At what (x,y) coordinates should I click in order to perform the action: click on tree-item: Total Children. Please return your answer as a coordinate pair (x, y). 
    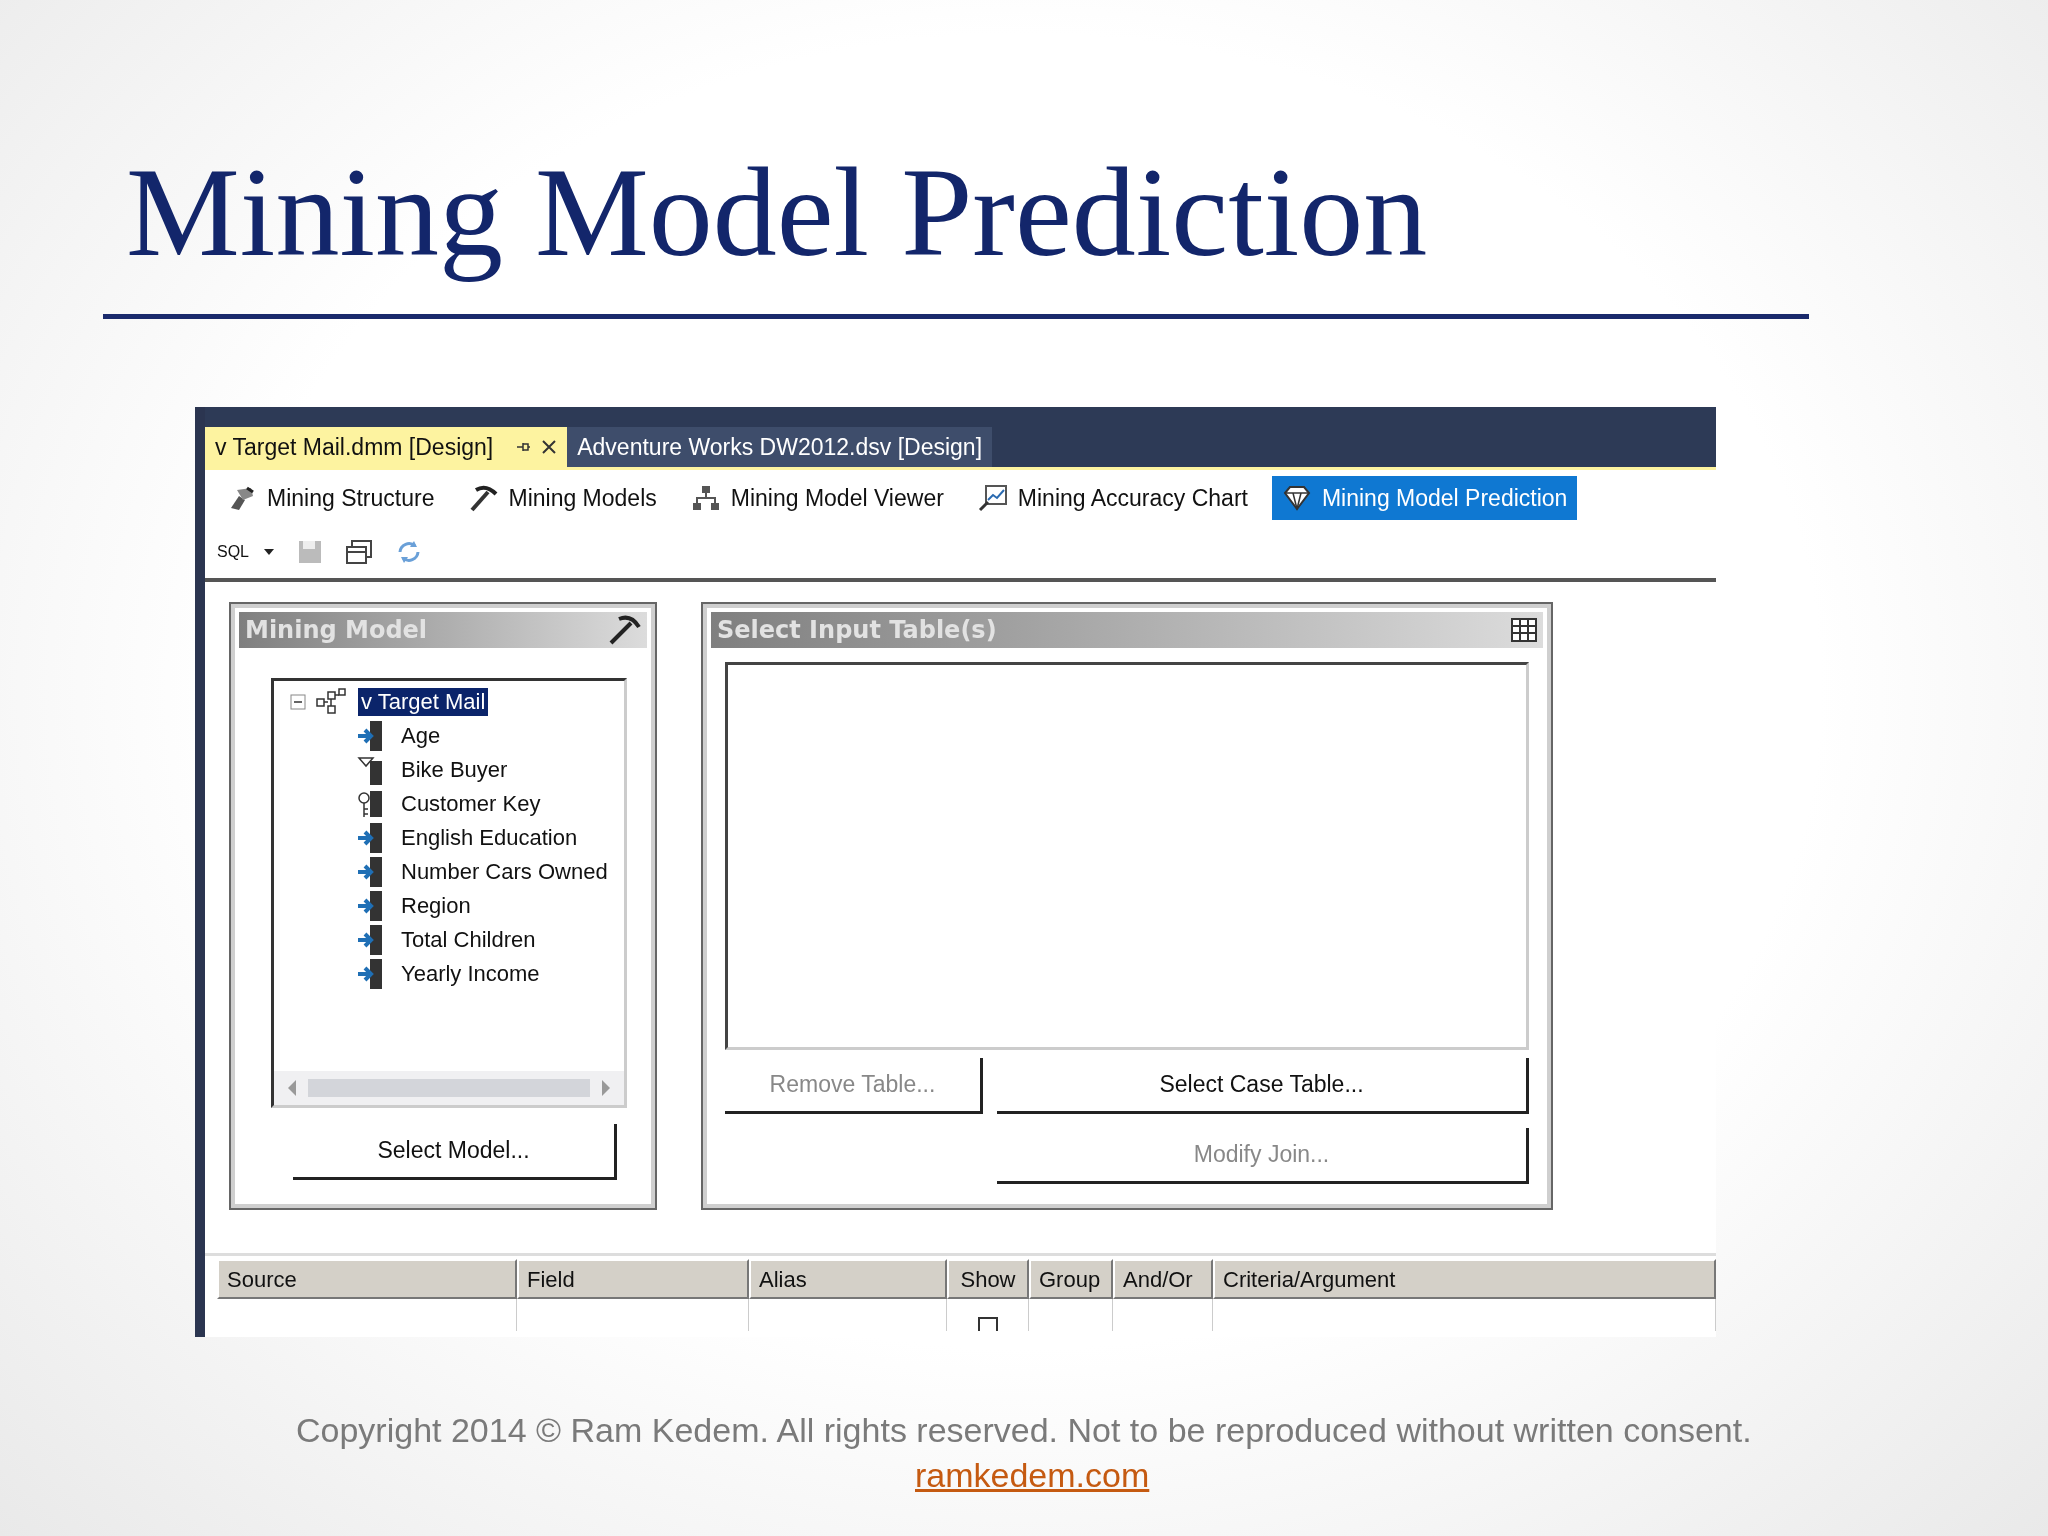
    Looking at the image, I should click on (468, 940).